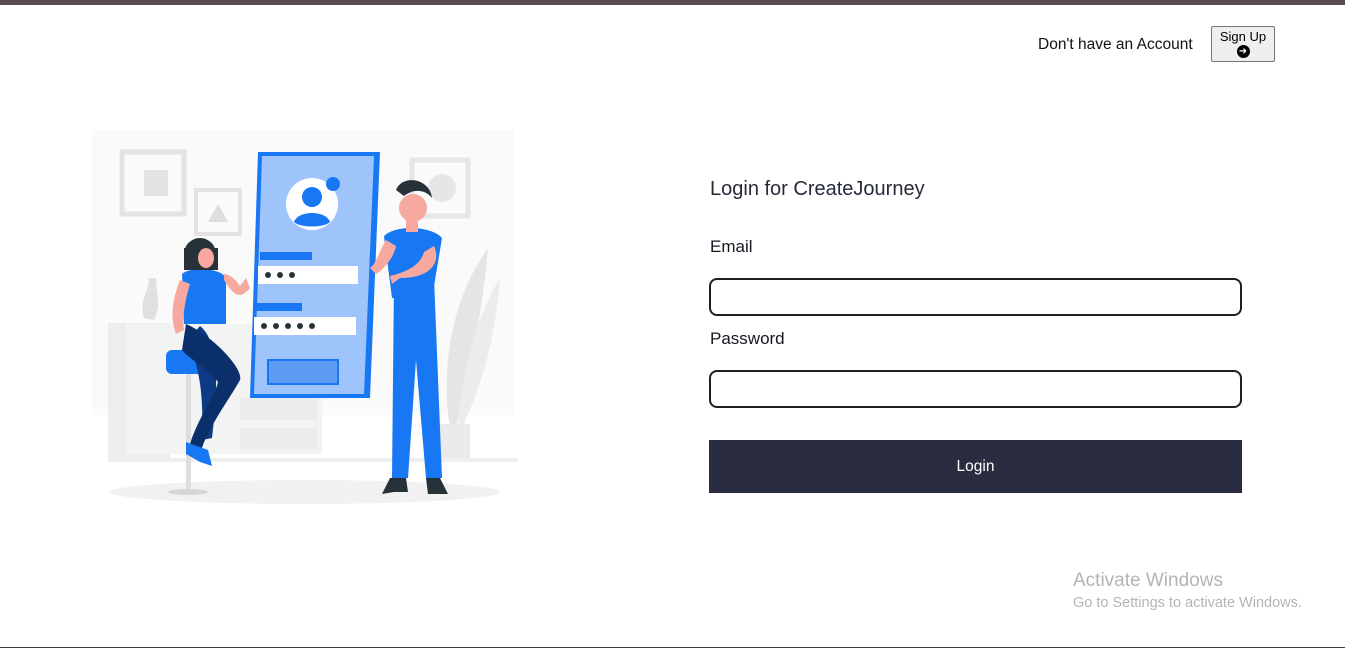 This screenshot has width=1345, height=648. I want to click on man-head, so click(413, 208).